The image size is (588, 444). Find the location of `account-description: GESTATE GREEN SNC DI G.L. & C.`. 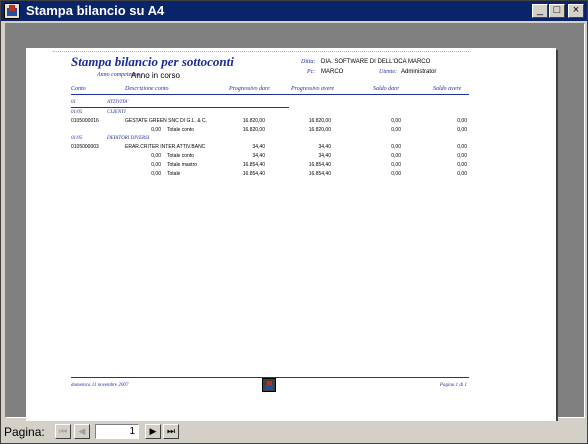

account-description: GESTATE GREEN SNC DI G.L. & C. is located at coordinates (166, 121).